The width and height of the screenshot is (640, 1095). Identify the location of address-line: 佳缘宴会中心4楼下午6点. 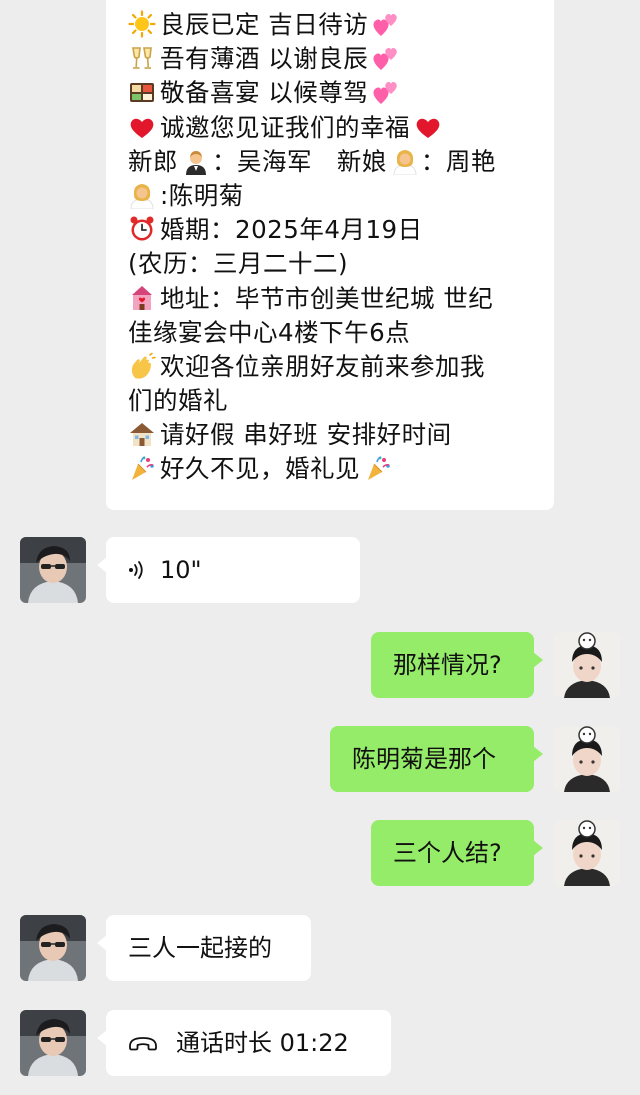
(333, 333).